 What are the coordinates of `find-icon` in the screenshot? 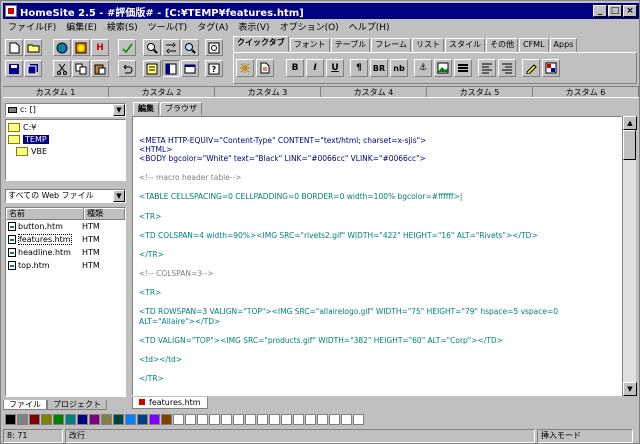 It's located at (152, 47).